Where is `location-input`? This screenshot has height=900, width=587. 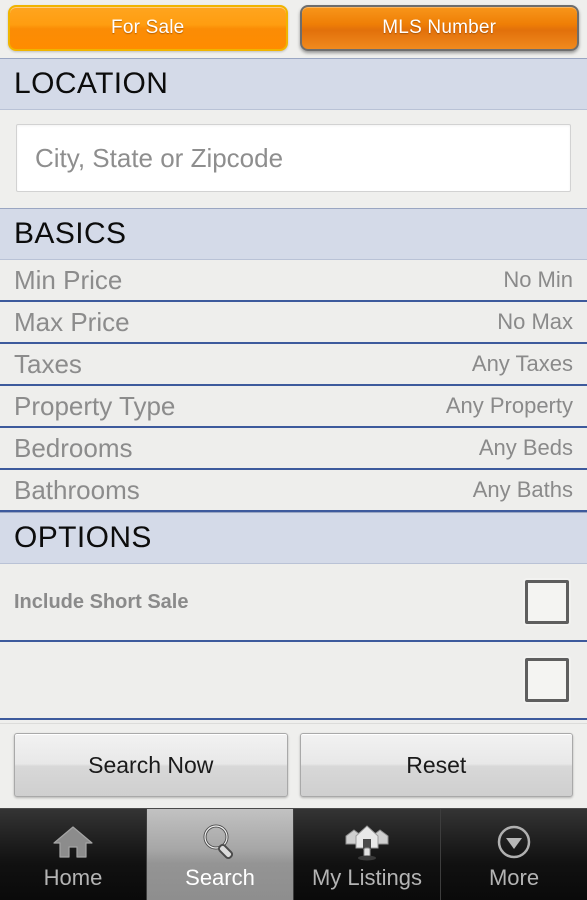
location-input is located at coordinates (293, 158).